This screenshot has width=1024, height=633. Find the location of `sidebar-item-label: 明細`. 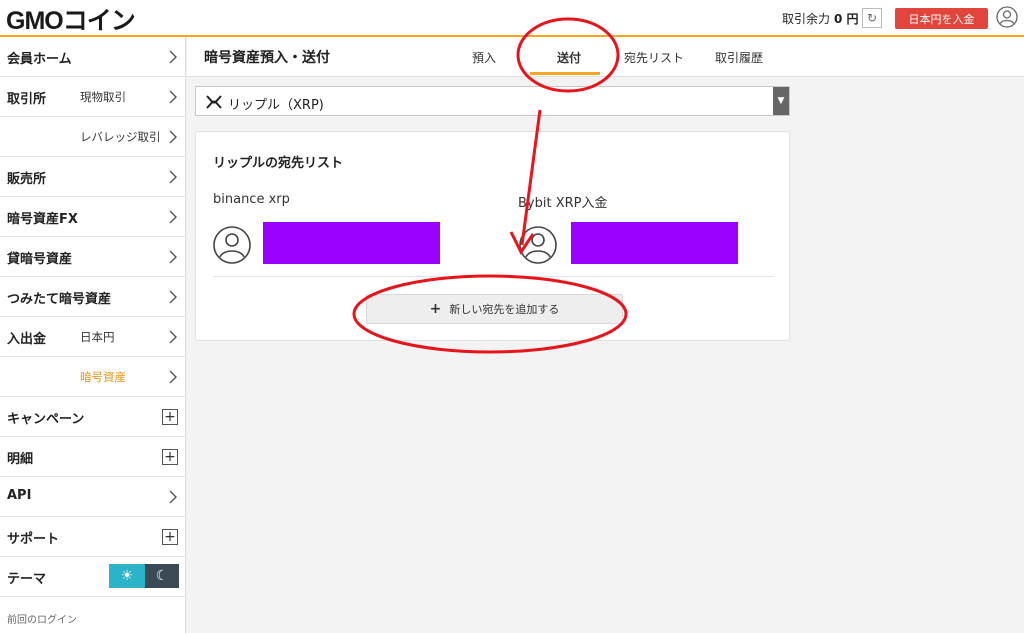

sidebar-item-label: 明細 is located at coordinates (20, 459).